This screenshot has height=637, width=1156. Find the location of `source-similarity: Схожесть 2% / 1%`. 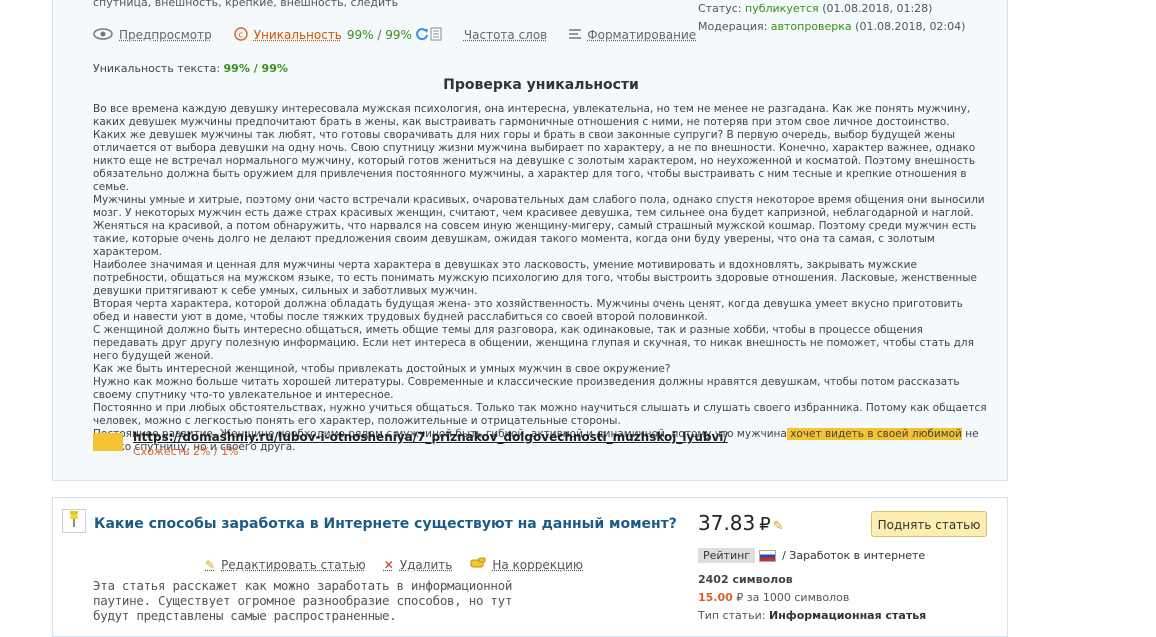

source-similarity: Схожесть 2% / 1% is located at coordinates (186, 451).